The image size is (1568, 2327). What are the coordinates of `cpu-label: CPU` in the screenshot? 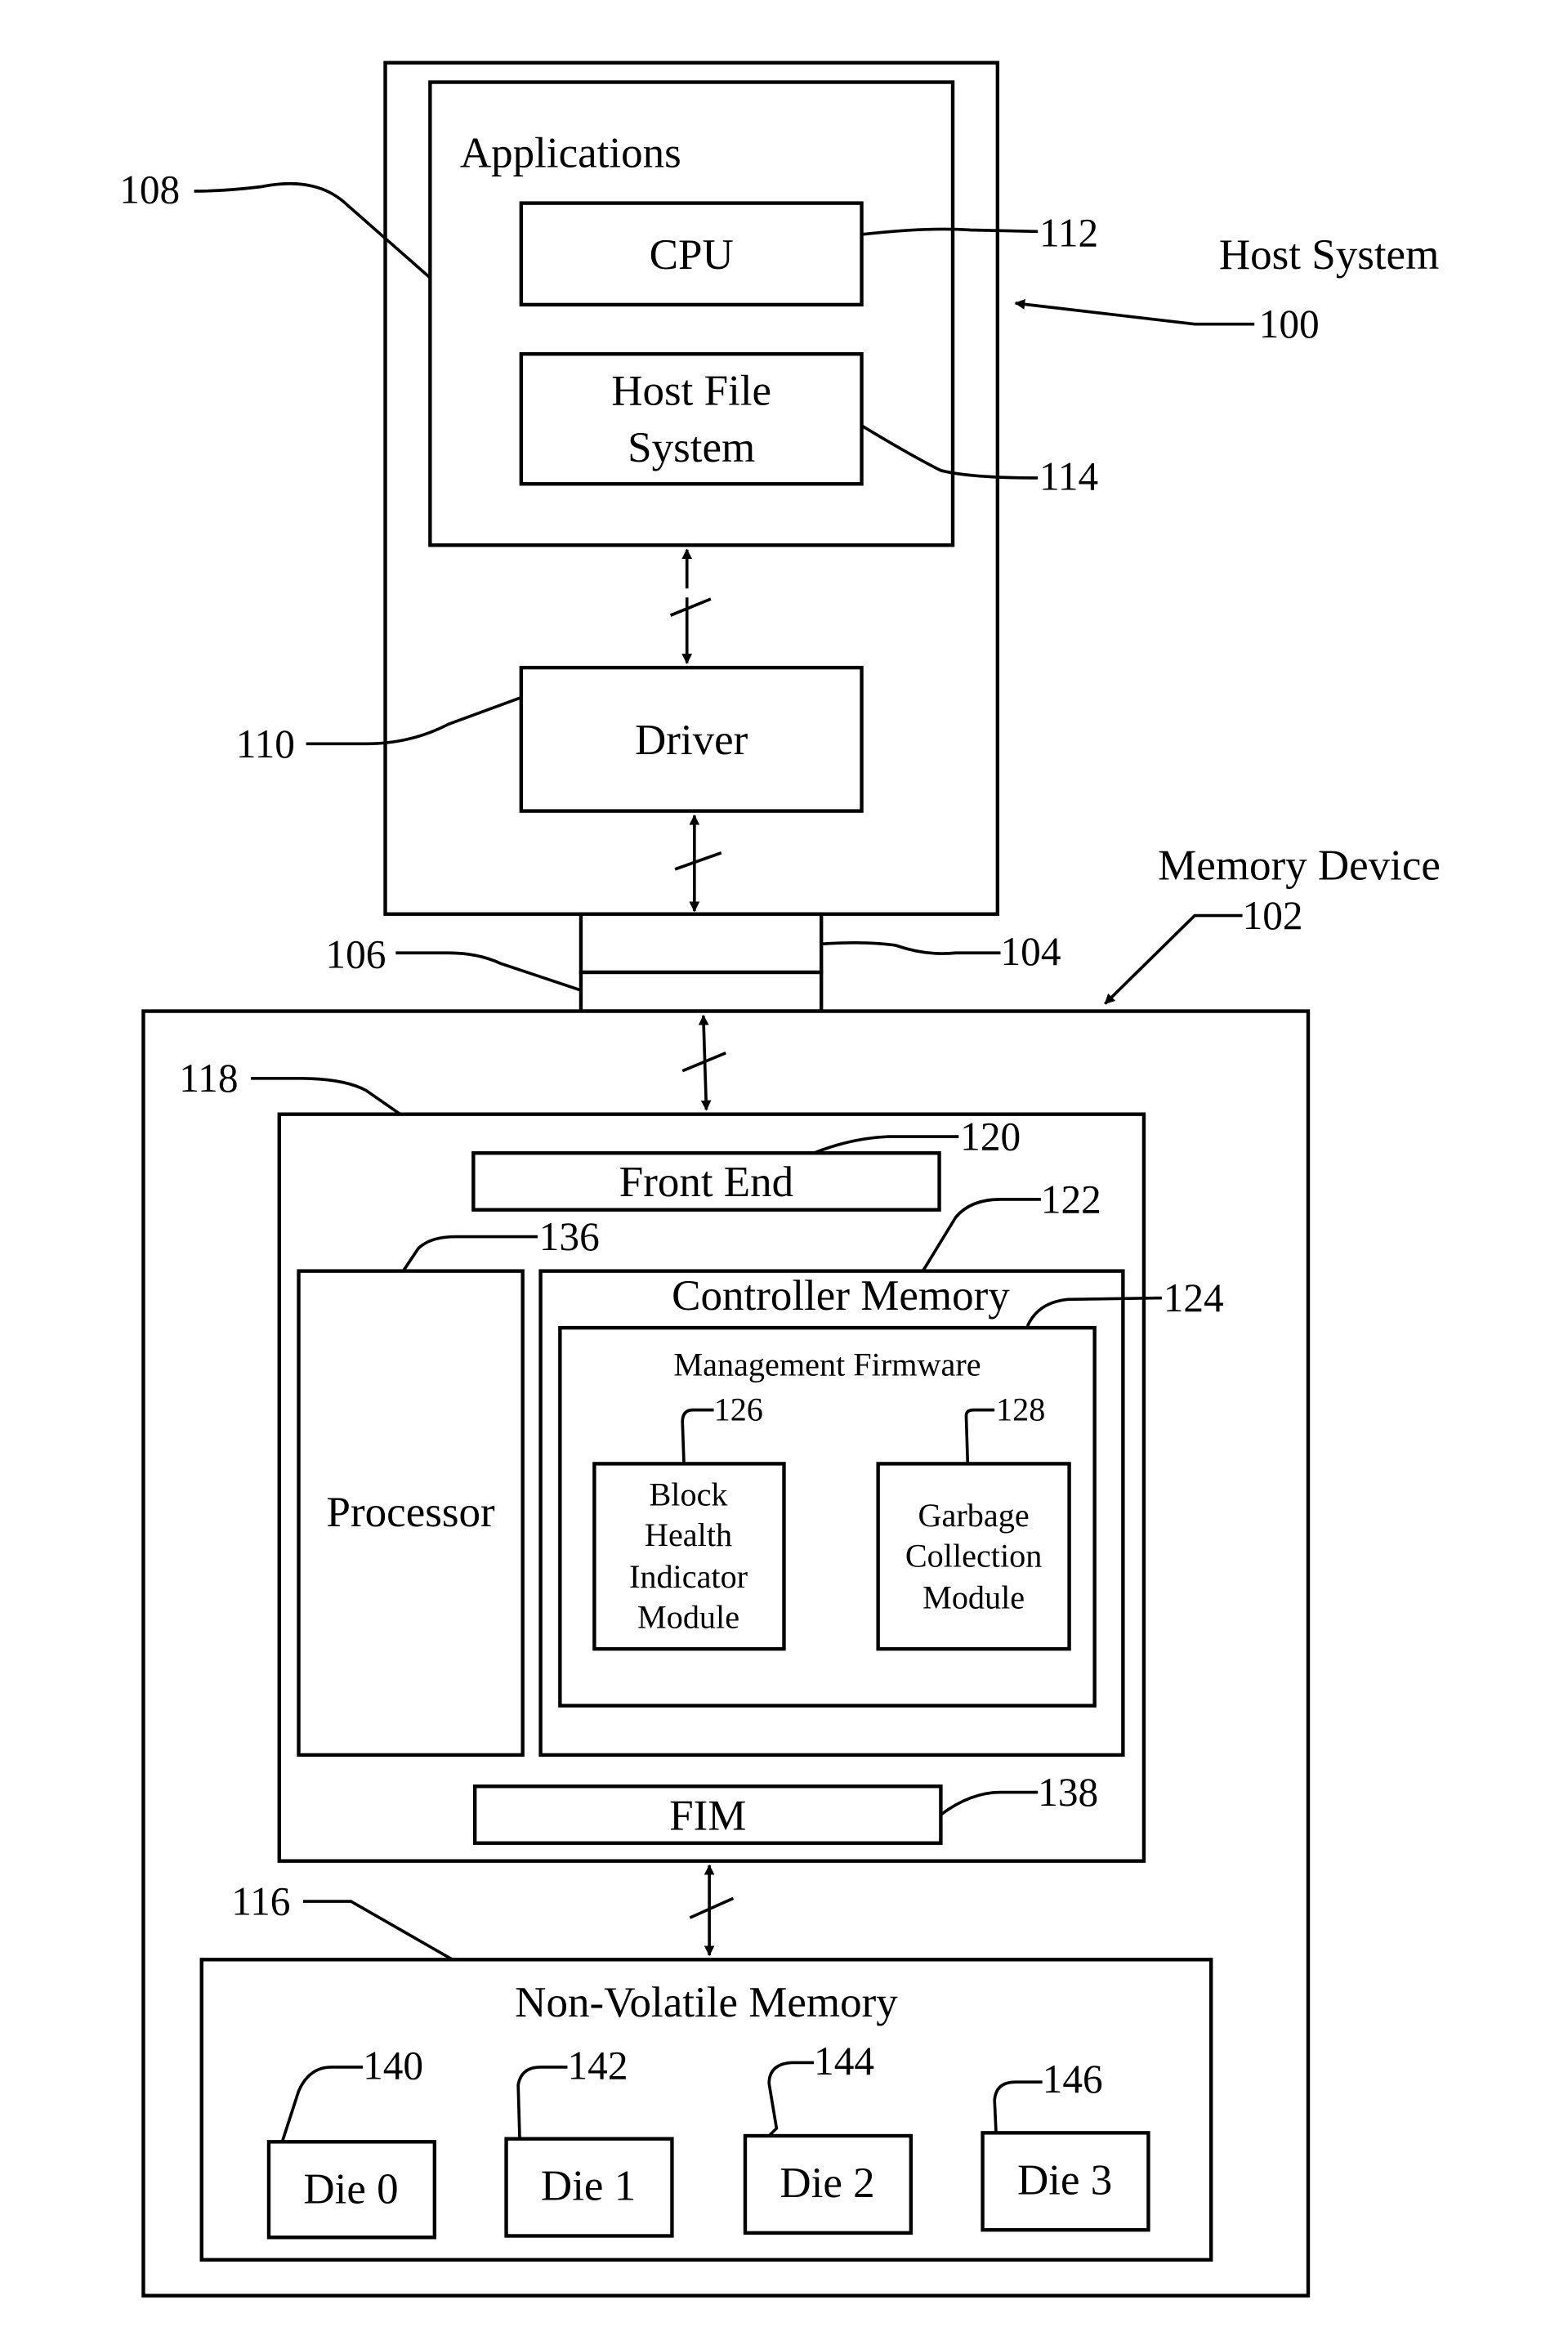 It's located at (692, 255).